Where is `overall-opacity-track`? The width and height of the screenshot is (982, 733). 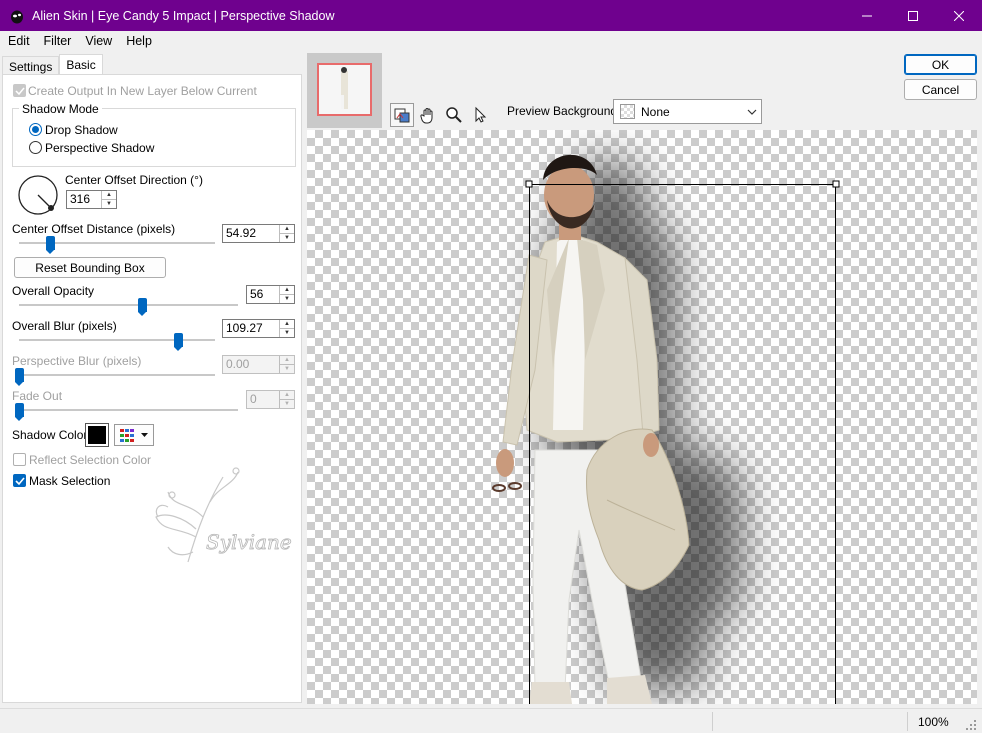
overall-opacity-track is located at coordinates (128, 305).